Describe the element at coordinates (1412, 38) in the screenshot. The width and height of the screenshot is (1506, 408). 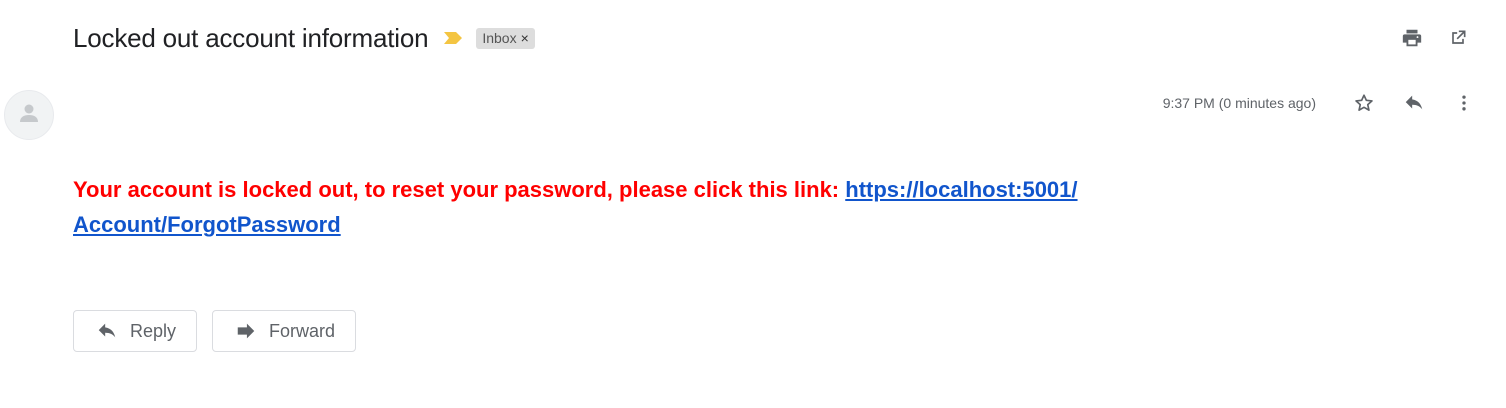
I see `print-icon` at that location.